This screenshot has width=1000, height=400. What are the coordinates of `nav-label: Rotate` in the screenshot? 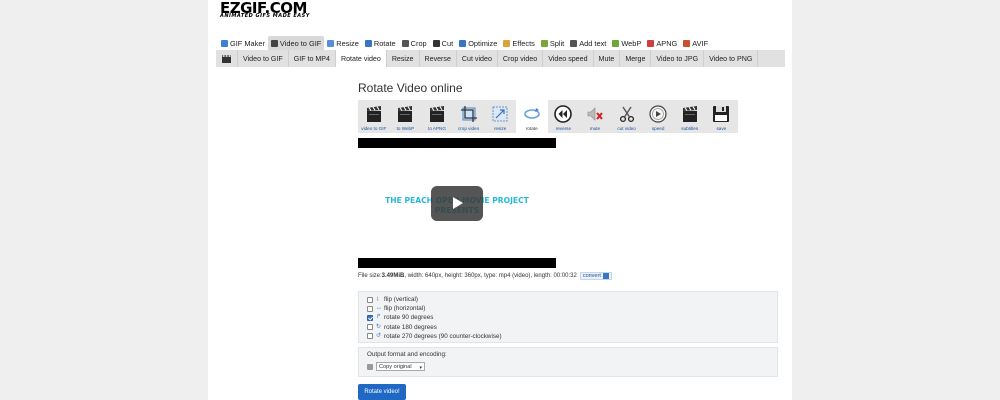 It's located at (384, 43).